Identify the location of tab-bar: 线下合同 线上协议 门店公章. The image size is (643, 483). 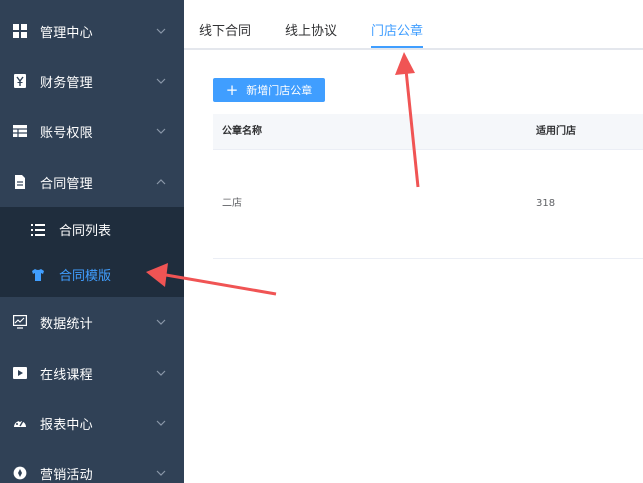
(413, 25).